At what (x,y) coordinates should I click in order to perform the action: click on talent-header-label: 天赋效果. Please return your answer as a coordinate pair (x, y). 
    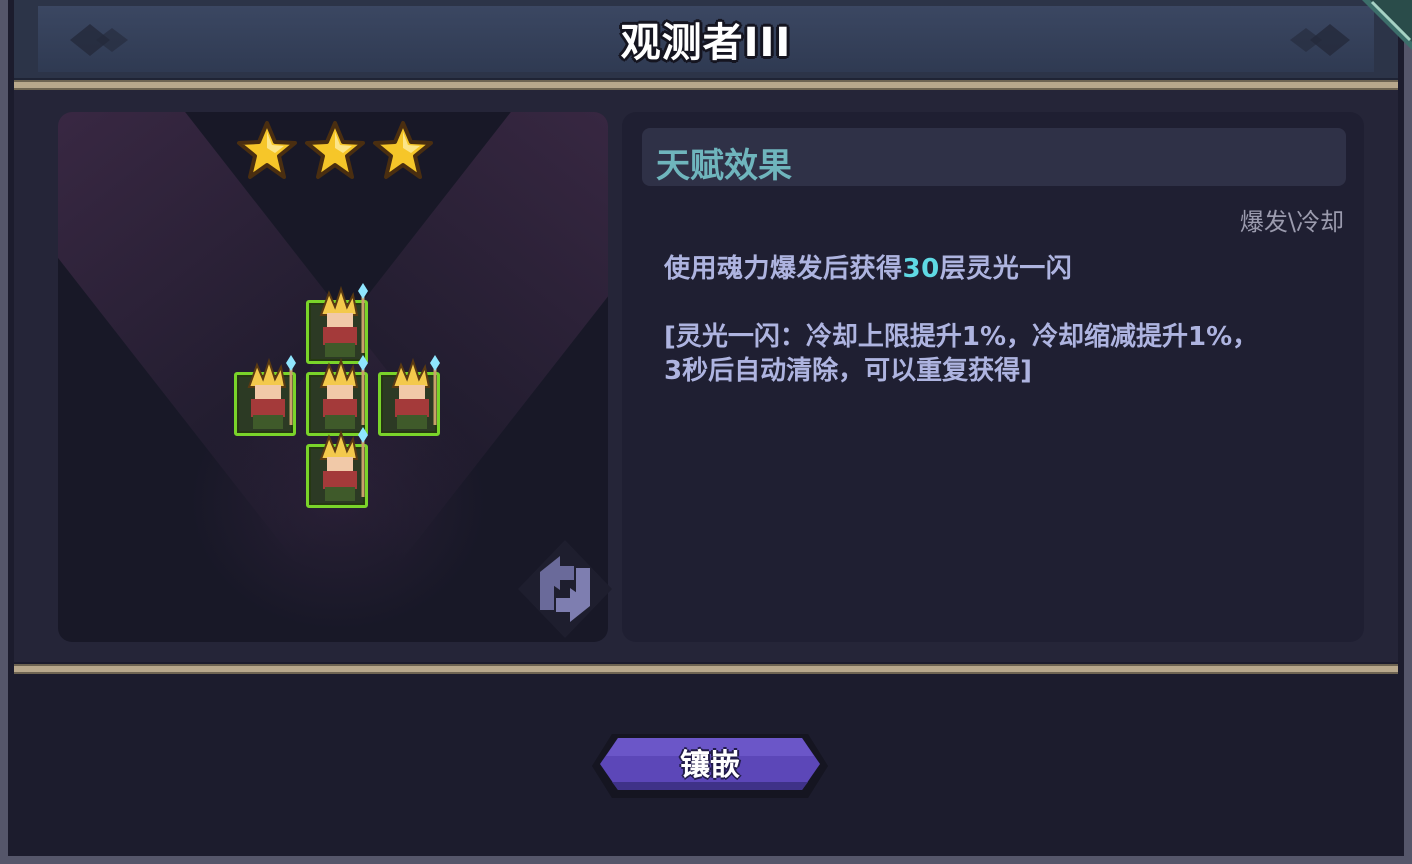
    Looking at the image, I should click on (724, 166).